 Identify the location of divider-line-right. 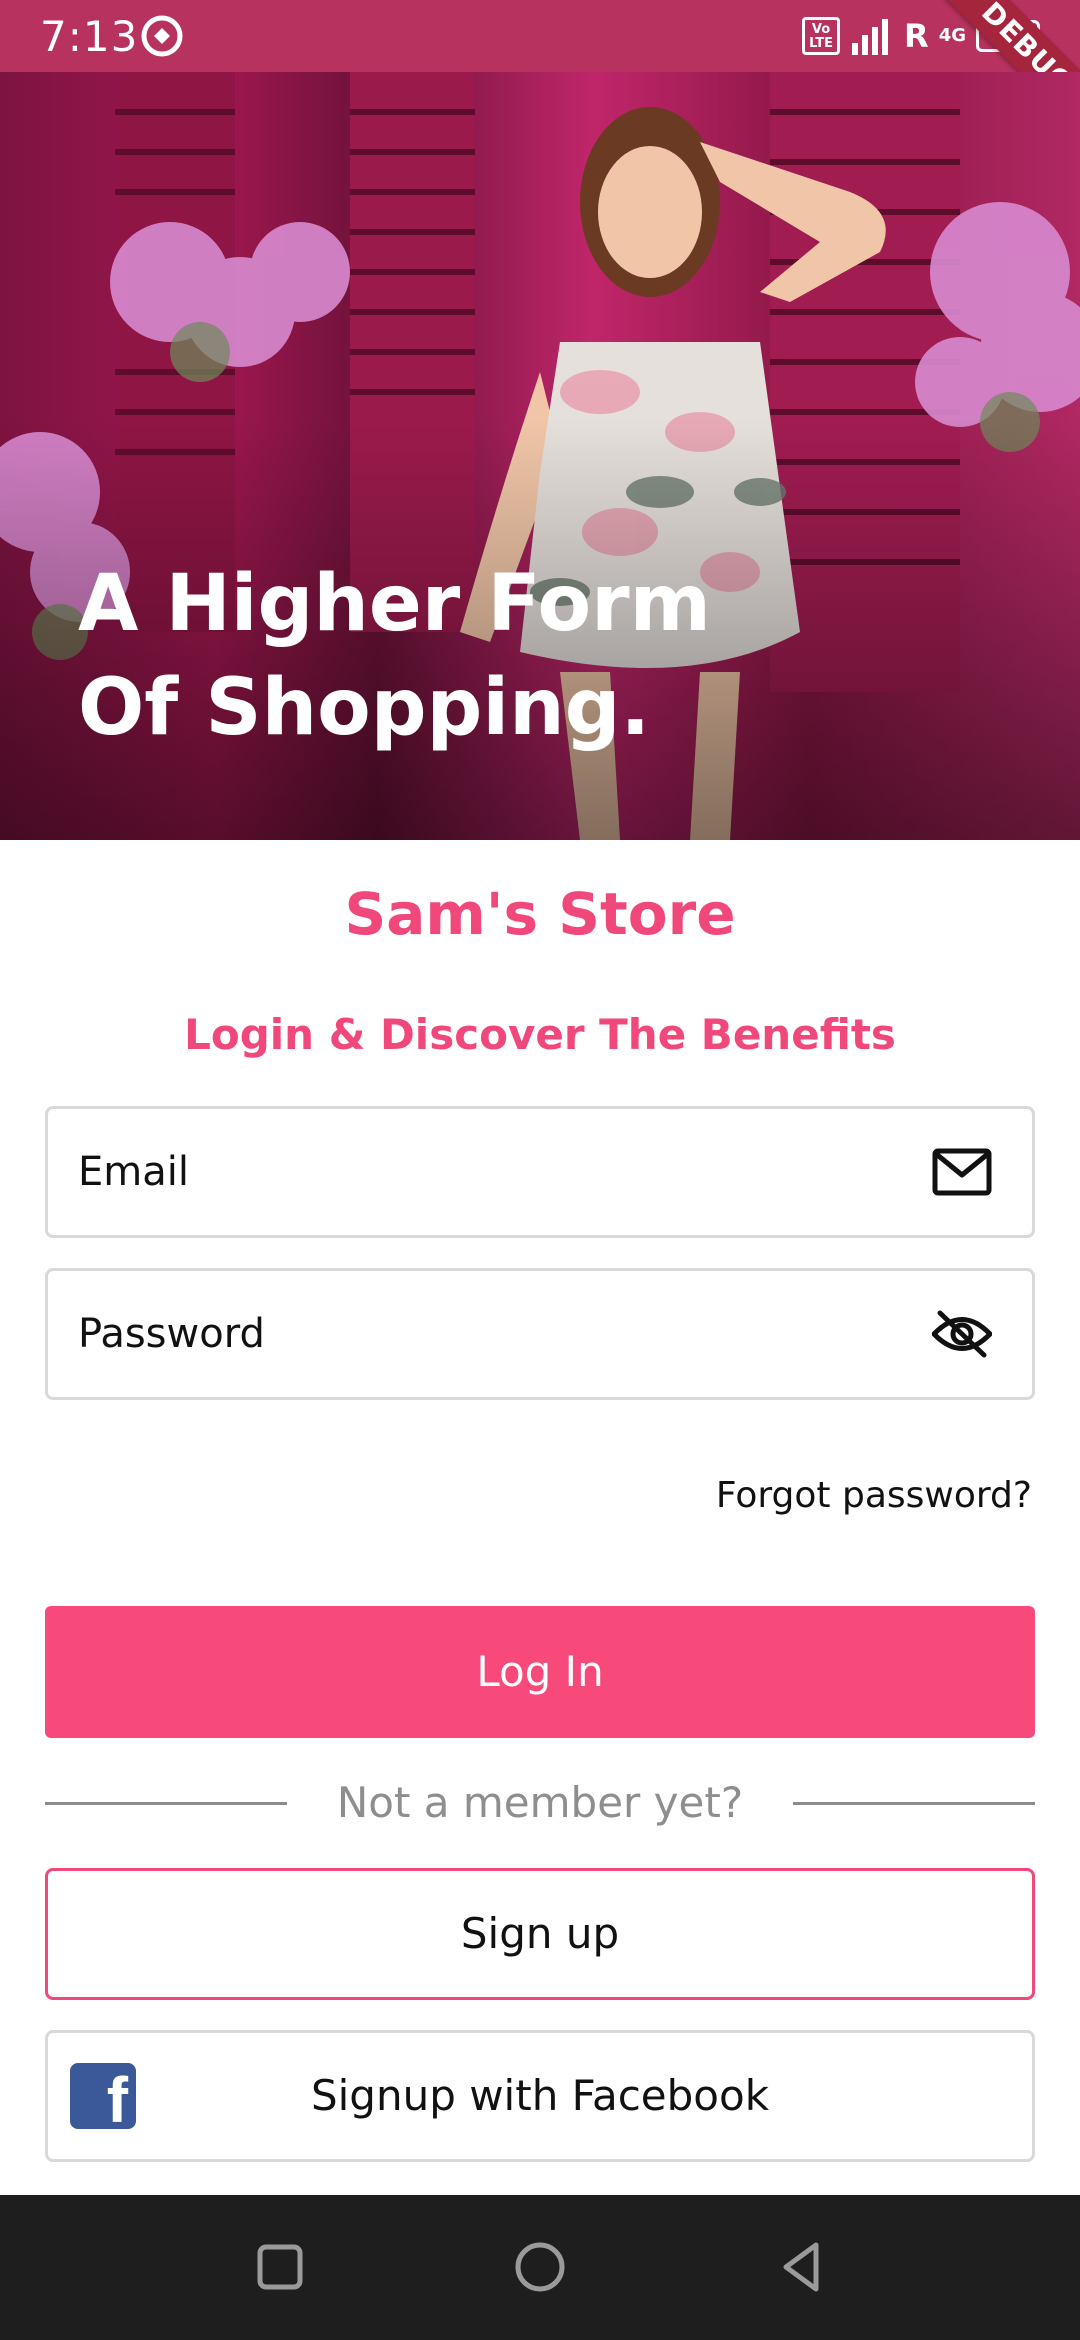
(914, 1803).